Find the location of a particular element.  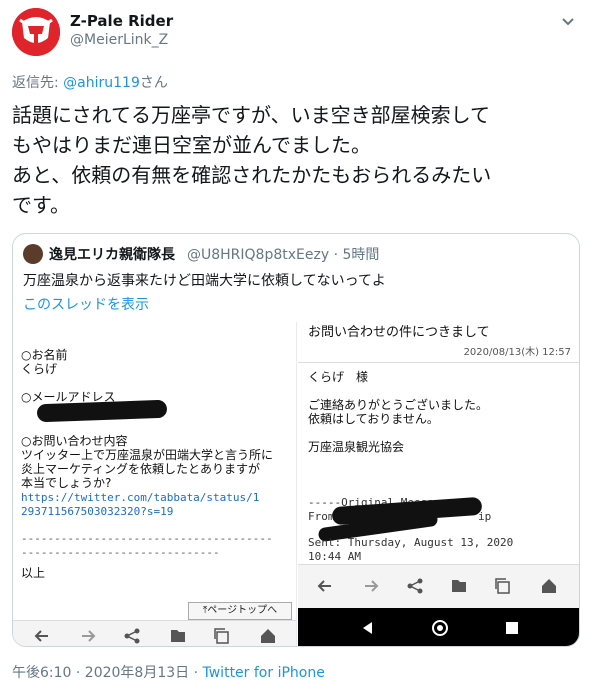

email-signature: 万座温泉観光協会 is located at coordinates (356, 447).